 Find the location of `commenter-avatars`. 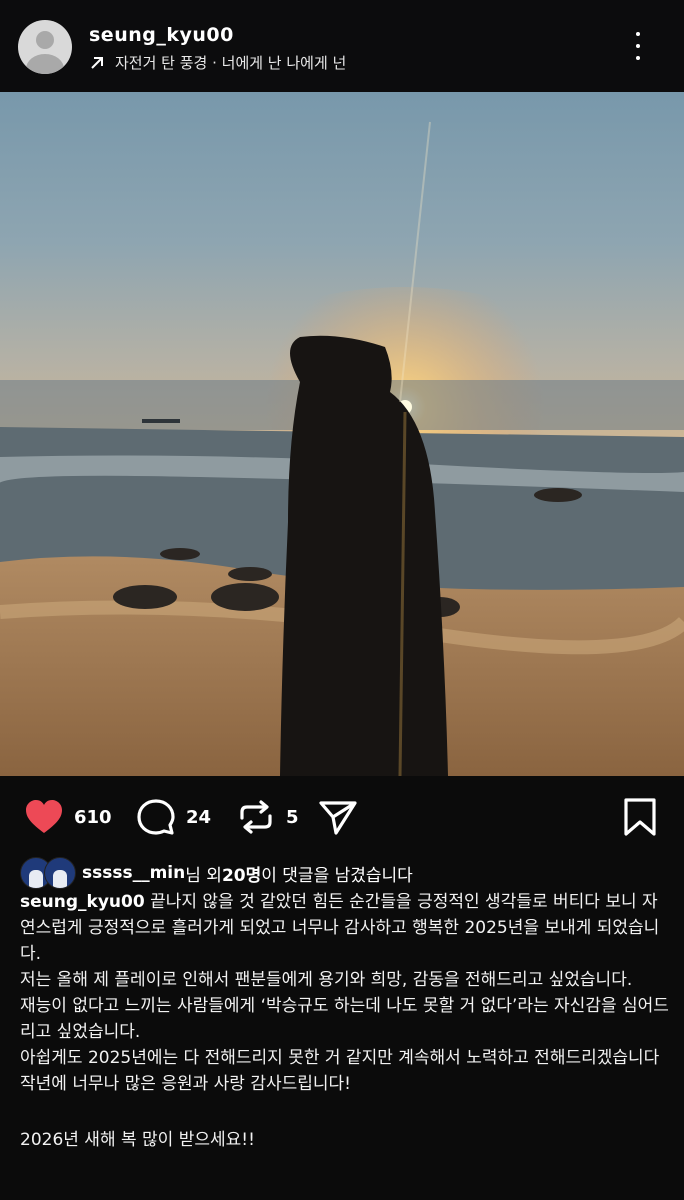

commenter-avatars is located at coordinates (48, 873).